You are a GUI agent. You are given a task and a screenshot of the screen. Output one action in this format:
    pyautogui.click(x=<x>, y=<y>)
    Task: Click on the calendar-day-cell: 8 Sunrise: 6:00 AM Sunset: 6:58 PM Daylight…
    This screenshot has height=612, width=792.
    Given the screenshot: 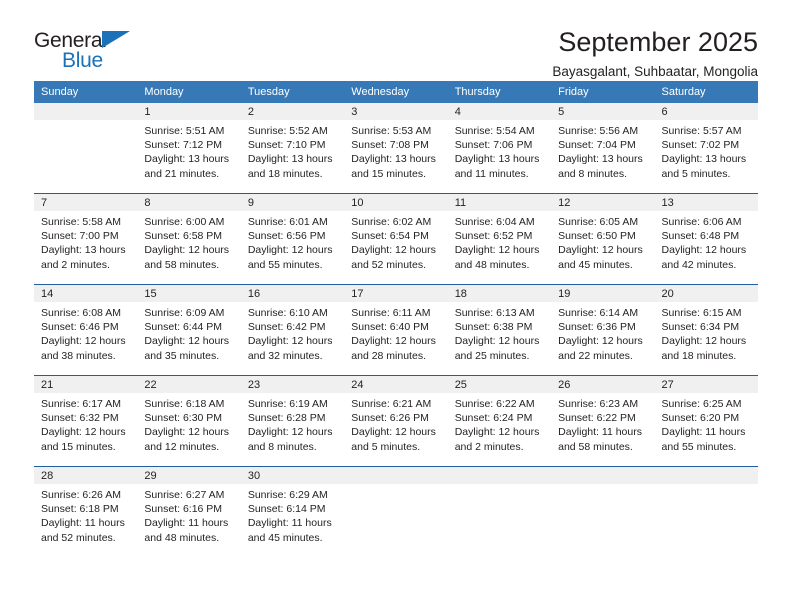 What is the action you would take?
    pyautogui.click(x=189, y=239)
    